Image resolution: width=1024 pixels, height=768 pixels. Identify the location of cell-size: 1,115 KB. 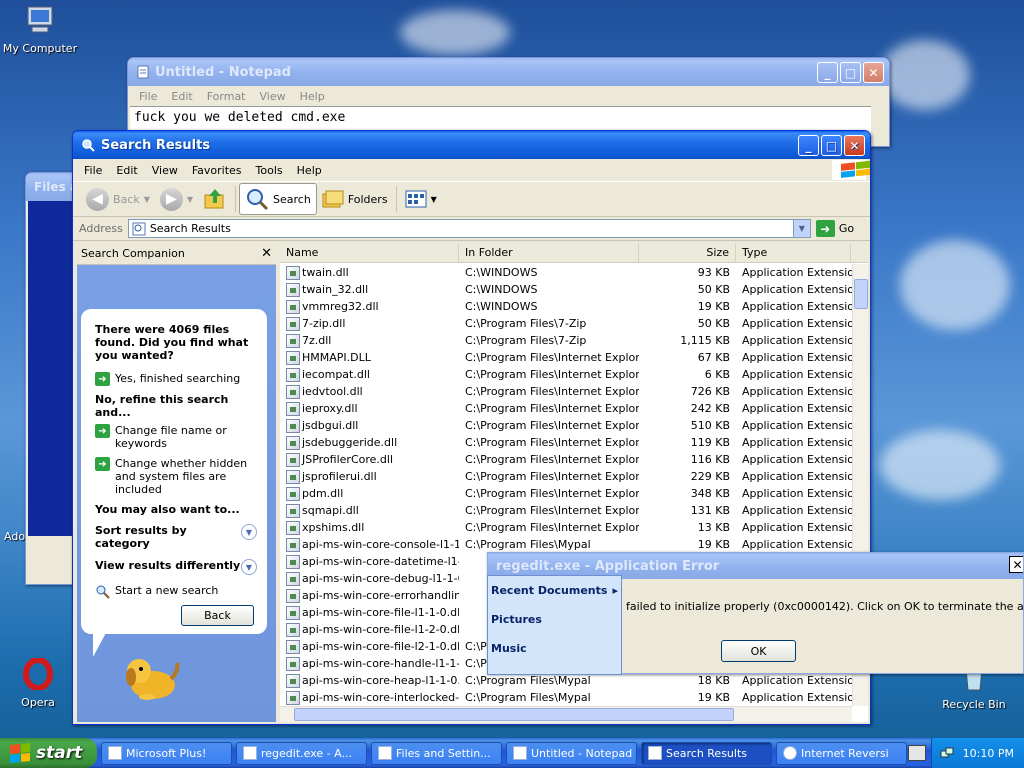
(705, 340).